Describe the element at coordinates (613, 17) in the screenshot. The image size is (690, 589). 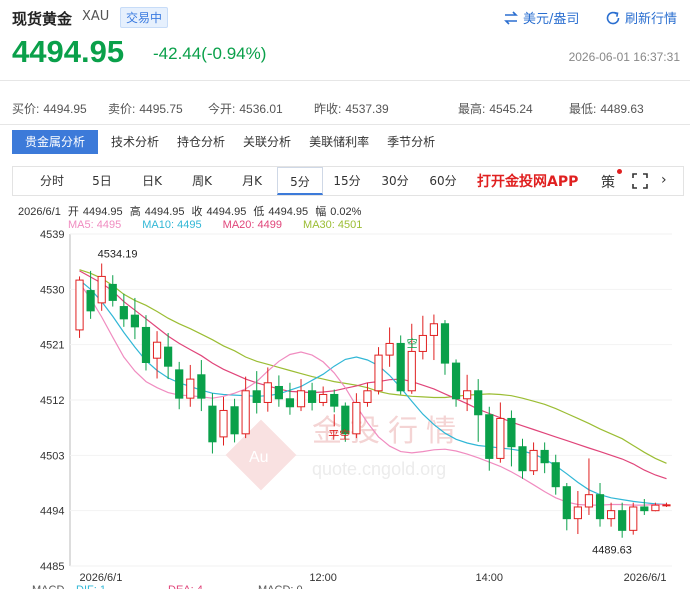
I see `refresh-icon` at that location.